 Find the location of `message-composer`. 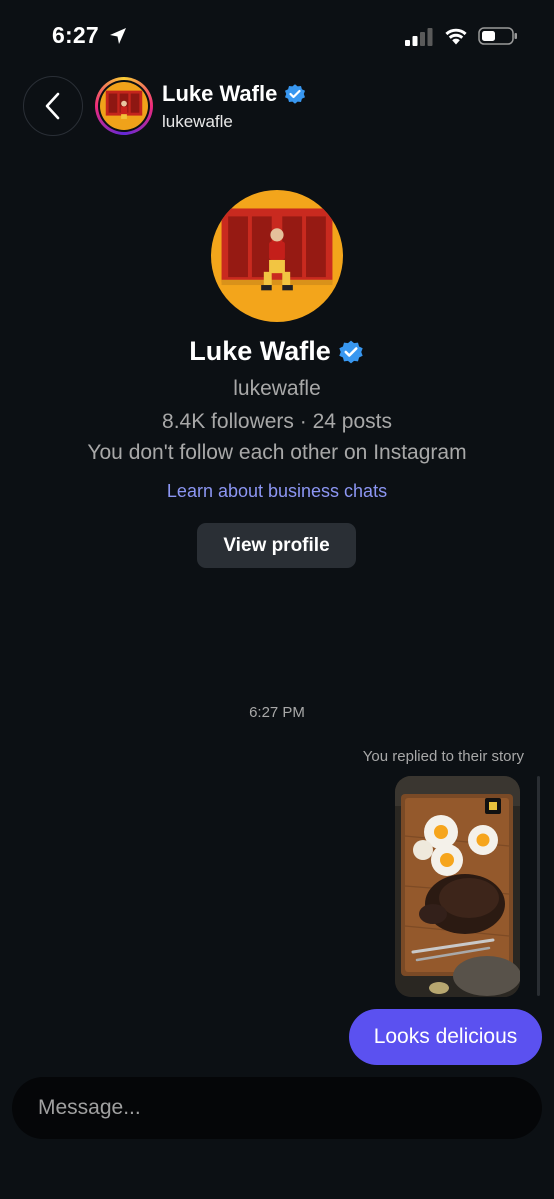

message-composer is located at coordinates (277, 1108).